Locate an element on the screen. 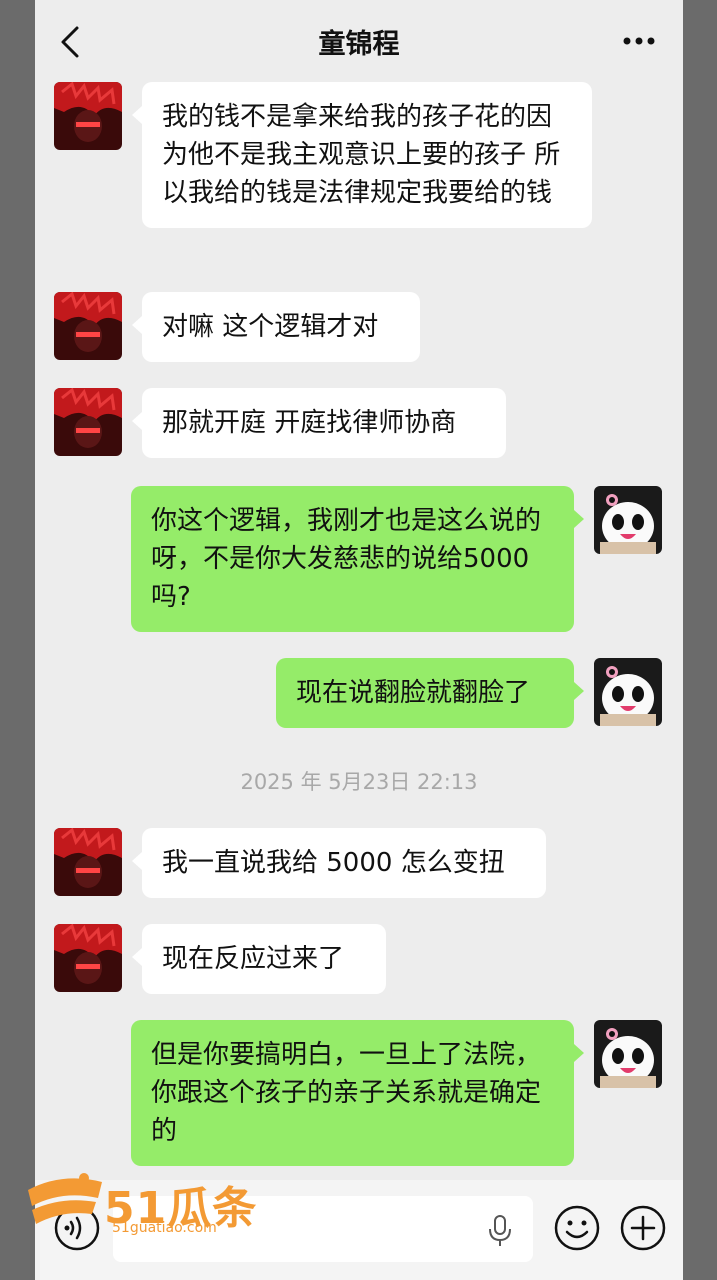 The width and height of the screenshot is (717, 1280). chat-title: 童锦程 is located at coordinates (359, 44).